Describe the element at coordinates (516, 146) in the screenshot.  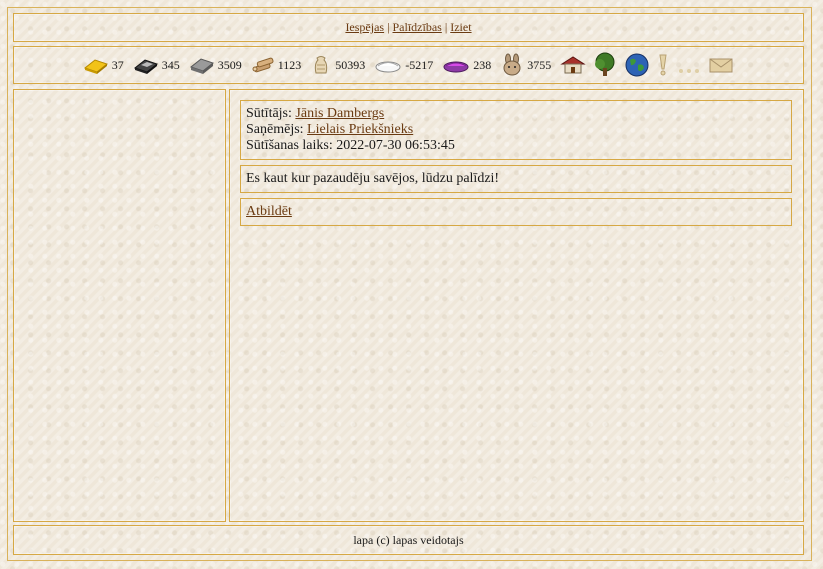
I see `sent-time-row: Sūtīšanas laiks: 2022-07-30 06:53:45` at that location.